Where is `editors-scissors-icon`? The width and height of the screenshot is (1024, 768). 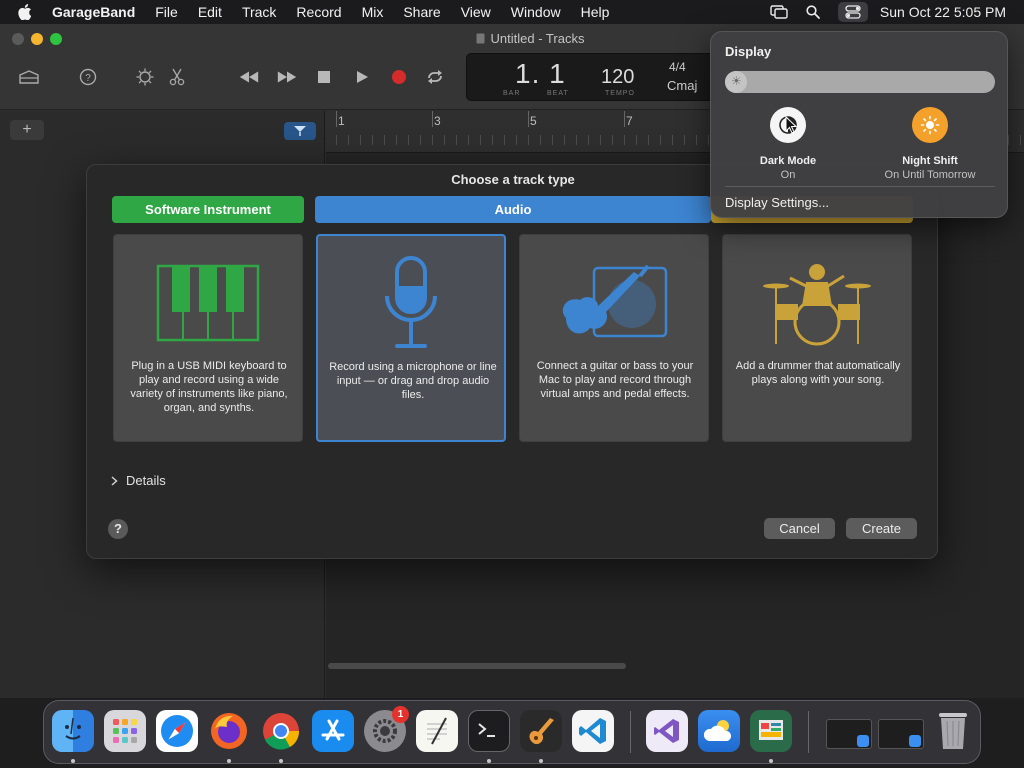
editors-scissors-icon is located at coordinates (177, 77).